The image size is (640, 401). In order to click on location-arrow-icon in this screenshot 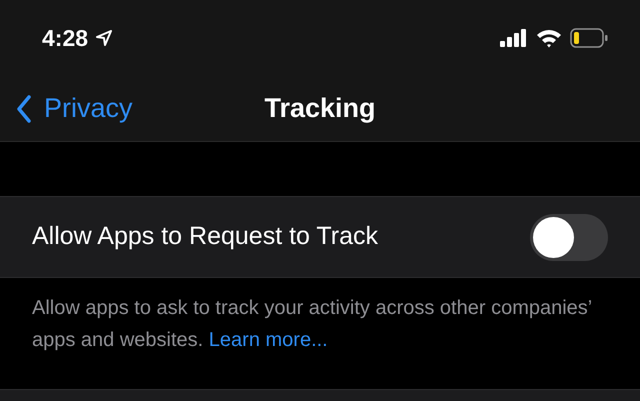, I will do `click(104, 38)`.